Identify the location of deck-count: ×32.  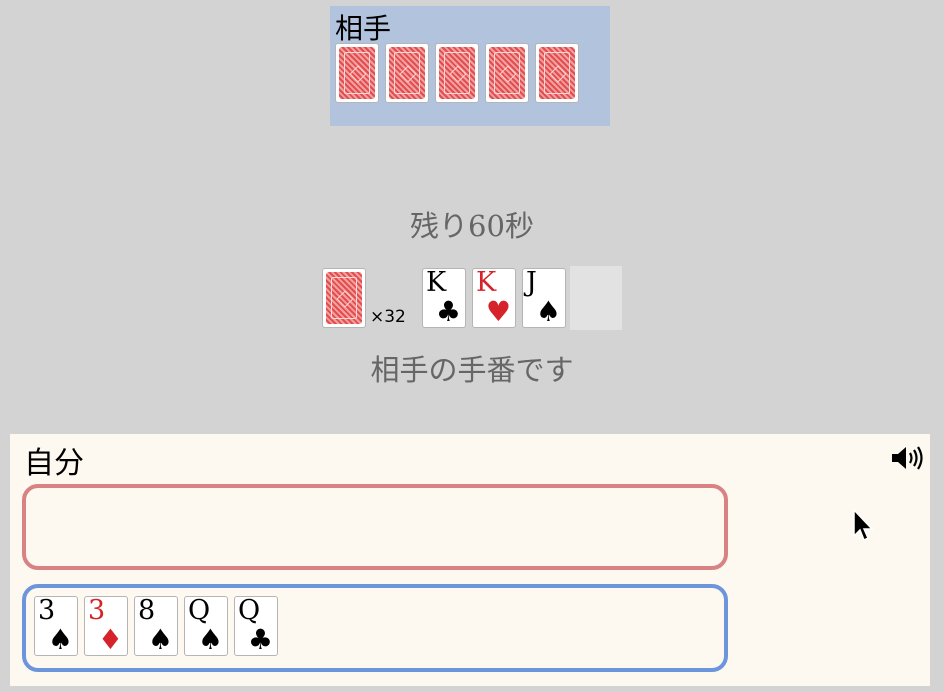
(388, 317).